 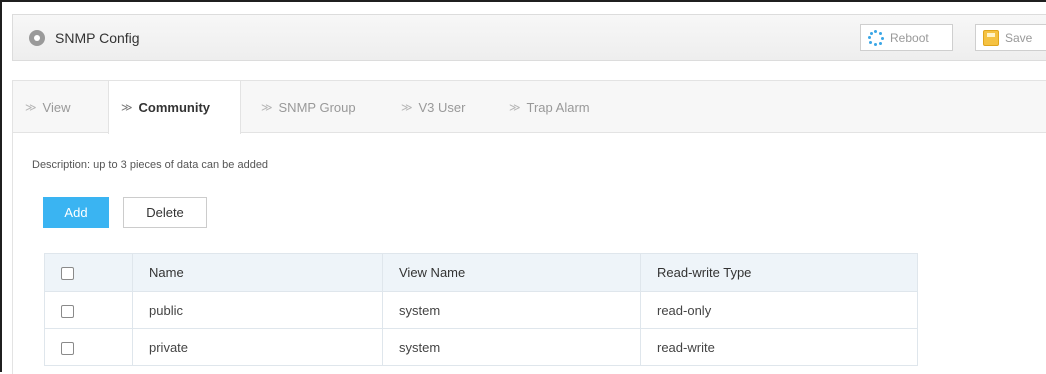 I want to click on add-button: Add, so click(x=76, y=212).